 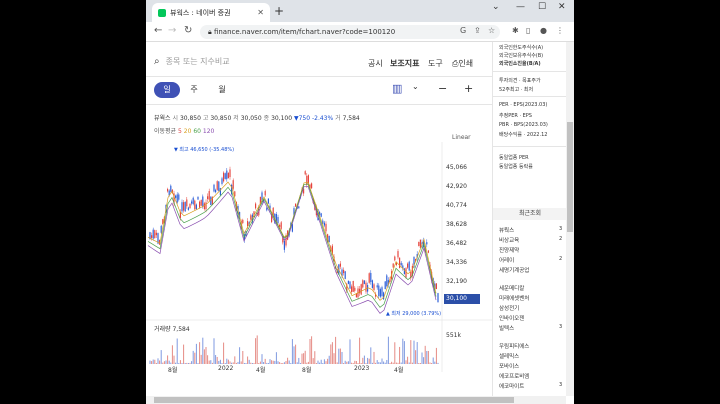 I want to click on recent-item: 에코프로비엠, so click(x=514, y=376).